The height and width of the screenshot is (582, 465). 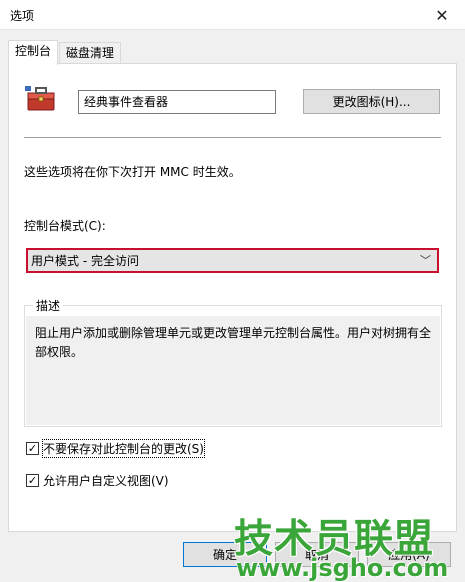 I want to click on tab-console: 控制台, so click(x=33, y=52).